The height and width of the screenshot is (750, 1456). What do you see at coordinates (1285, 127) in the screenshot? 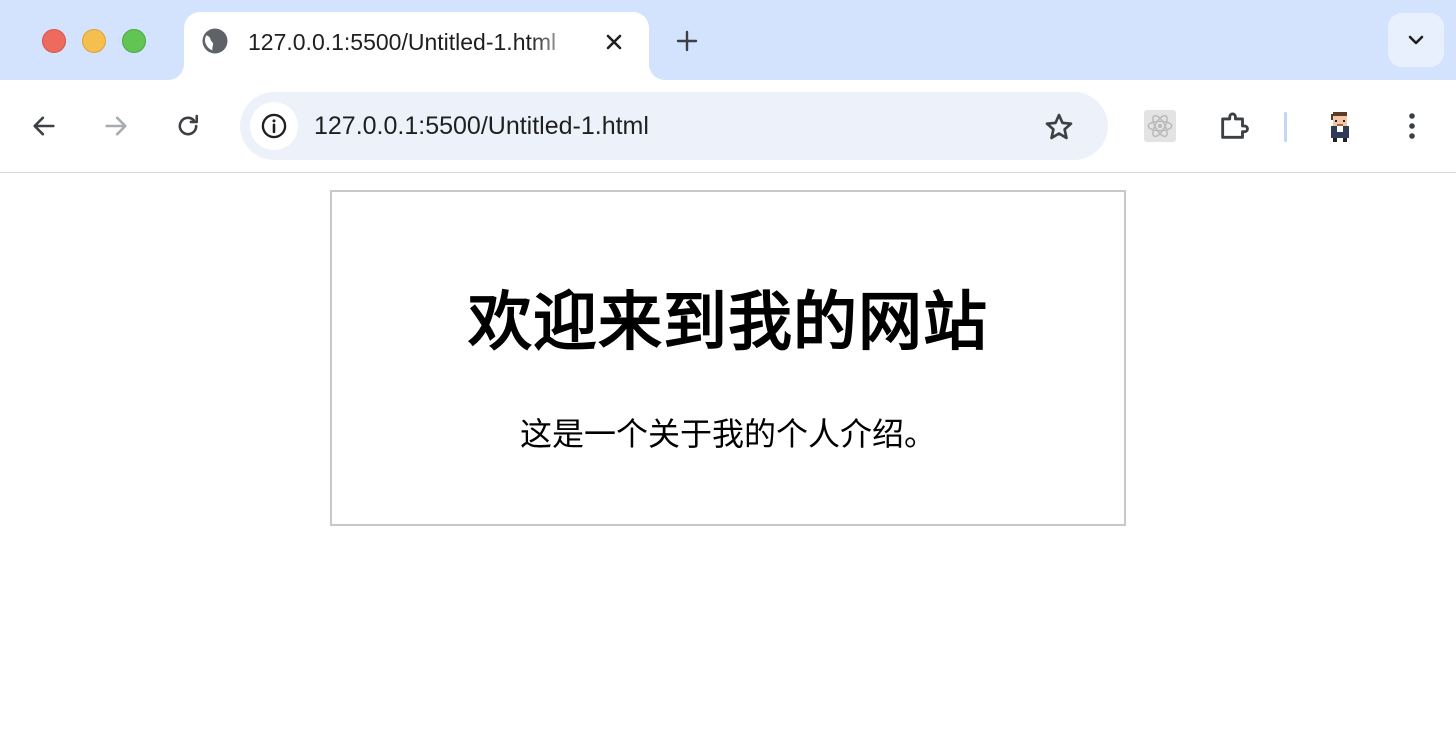
I see `toolbar-divider` at bounding box center [1285, 127].